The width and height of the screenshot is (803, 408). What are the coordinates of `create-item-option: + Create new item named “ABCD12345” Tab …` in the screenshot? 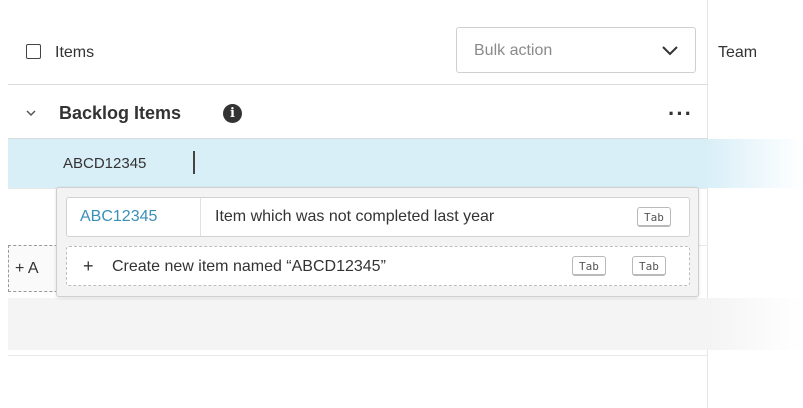 It's located at (378, 266).